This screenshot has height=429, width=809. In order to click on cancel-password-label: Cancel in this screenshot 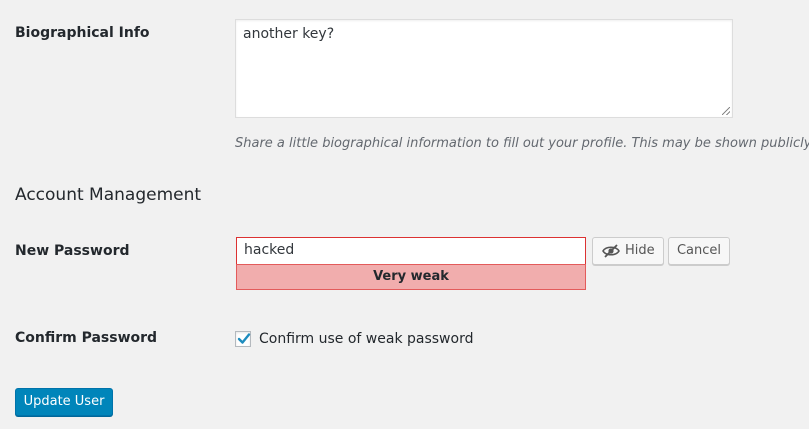, I will do `click(699, 250)`.